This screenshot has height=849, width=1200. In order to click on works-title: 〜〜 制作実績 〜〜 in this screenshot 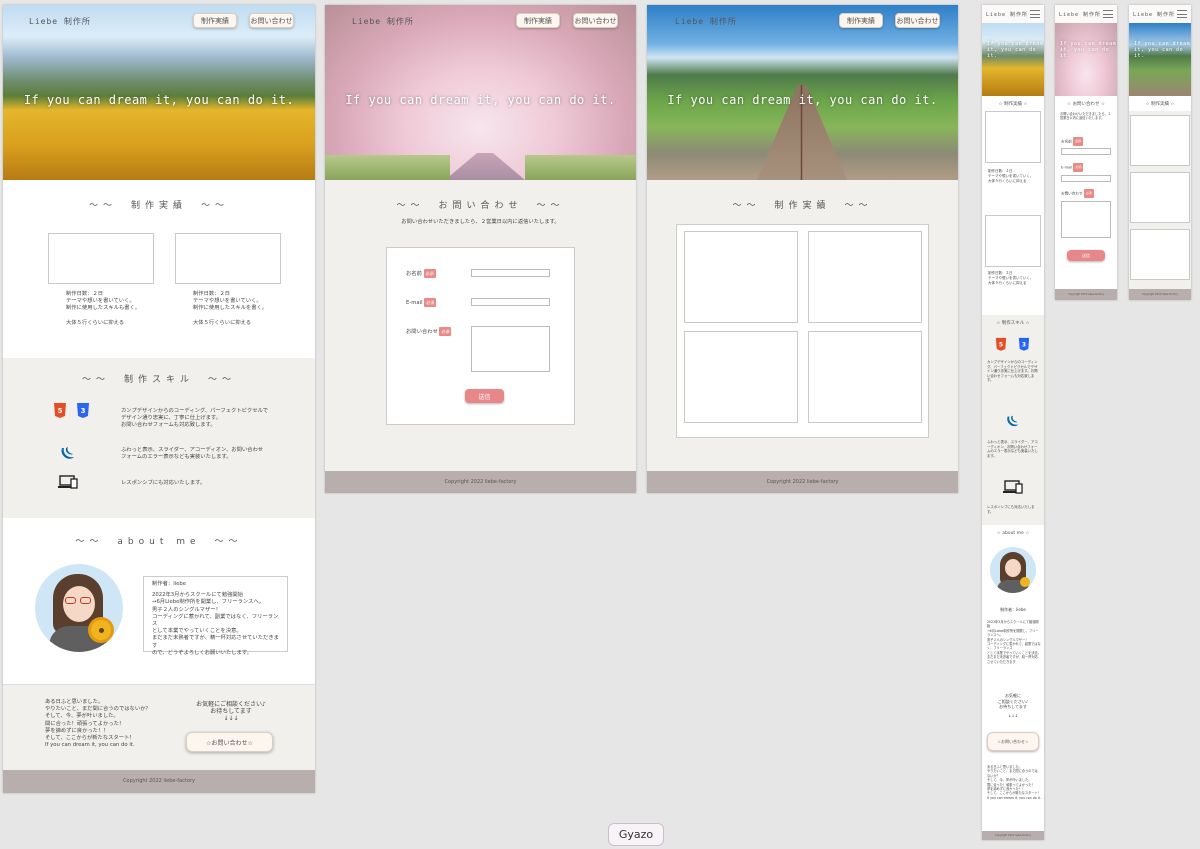, I will do `click(802, 206)`.